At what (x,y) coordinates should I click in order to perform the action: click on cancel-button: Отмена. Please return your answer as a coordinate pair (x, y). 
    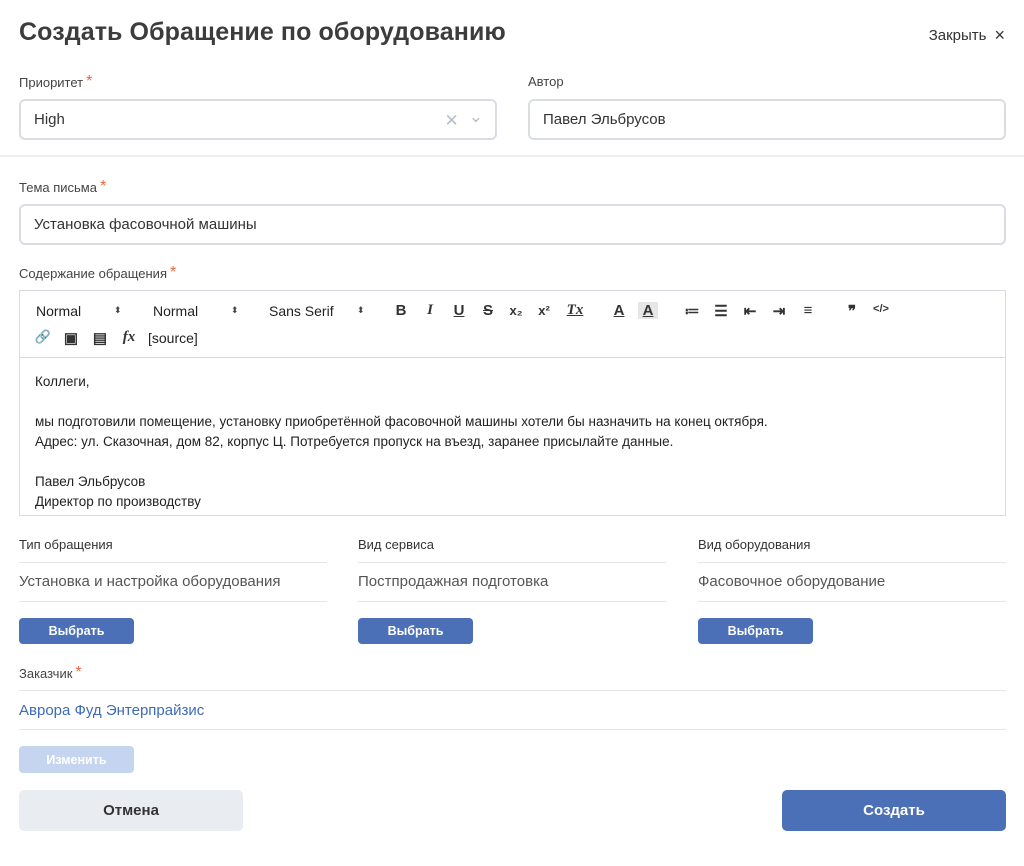
    Looking at the image, I should click on (131, 810).